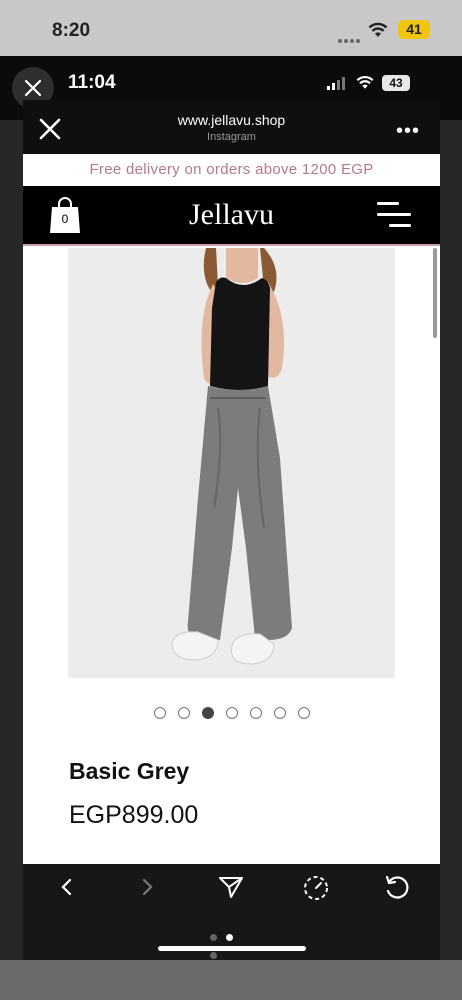 The height and width of the screenshot is (1000, 462). What do you see at coordinates (435, 293) in the screenshot?
I see `scrollbar` at bounding box center [435, 293].